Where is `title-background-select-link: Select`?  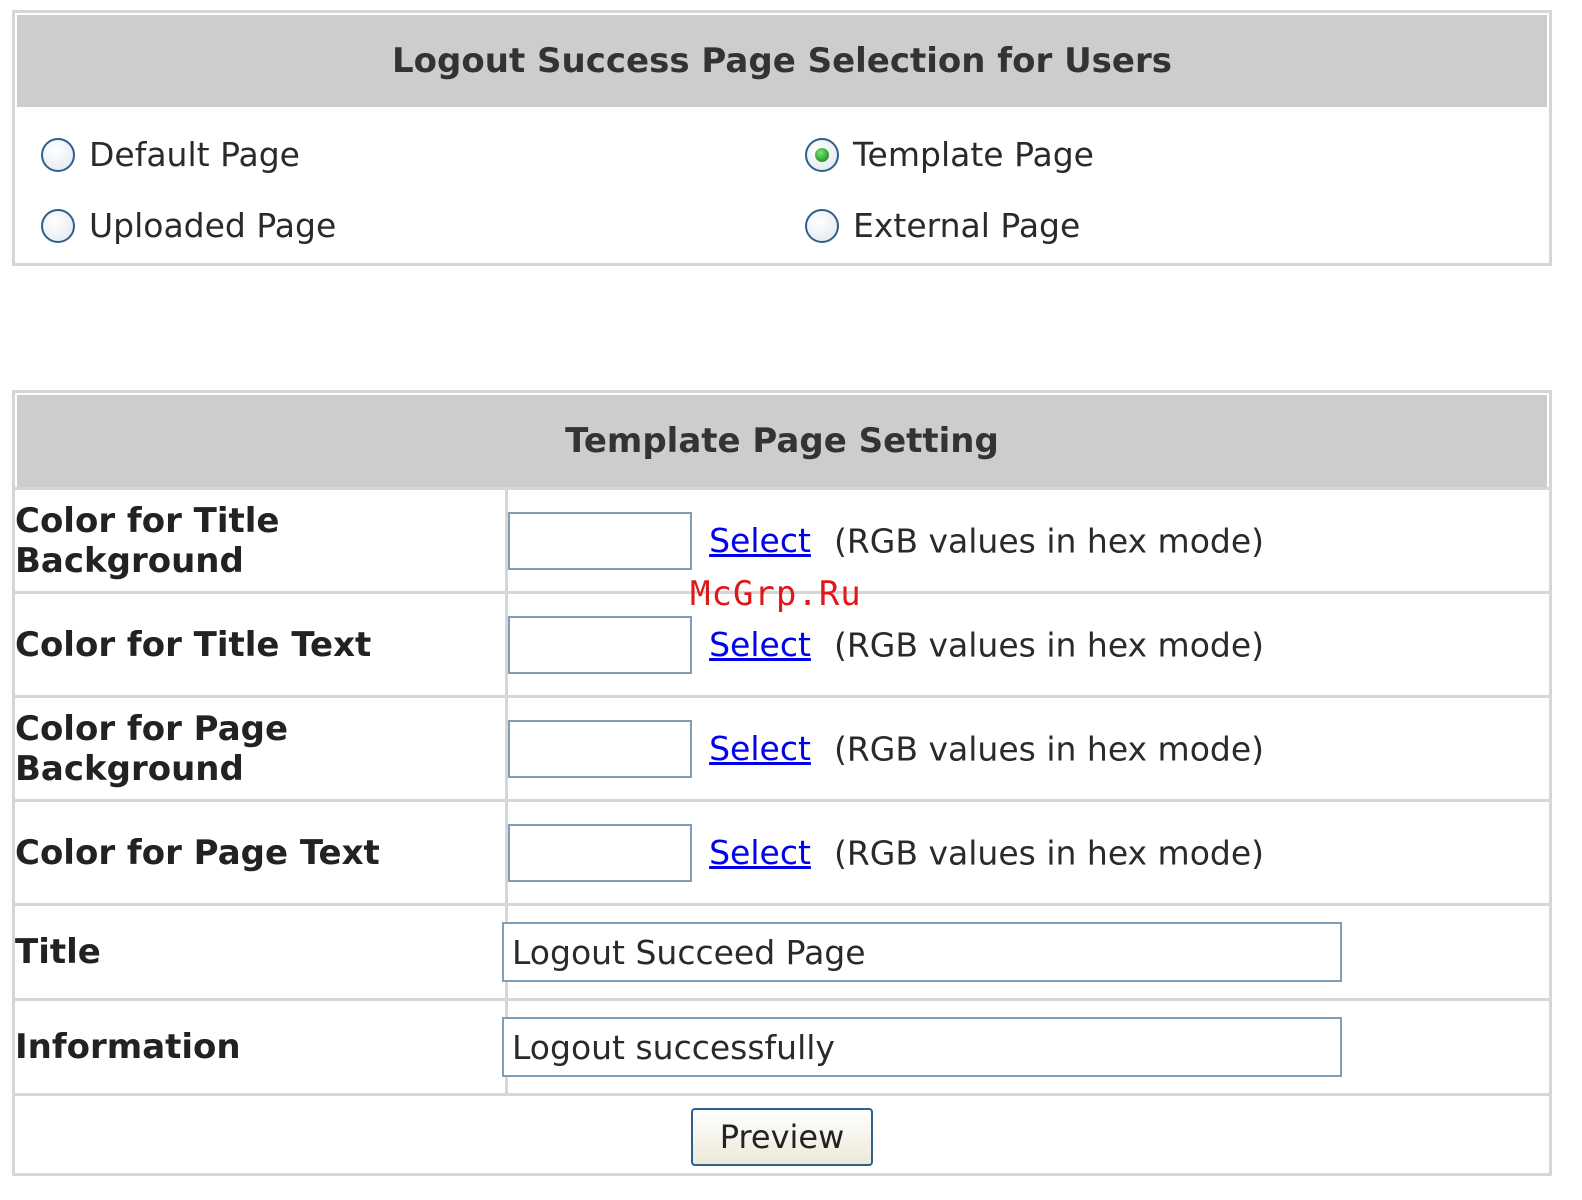 title-background-select-link: Select is located at coordinates (760, 540).